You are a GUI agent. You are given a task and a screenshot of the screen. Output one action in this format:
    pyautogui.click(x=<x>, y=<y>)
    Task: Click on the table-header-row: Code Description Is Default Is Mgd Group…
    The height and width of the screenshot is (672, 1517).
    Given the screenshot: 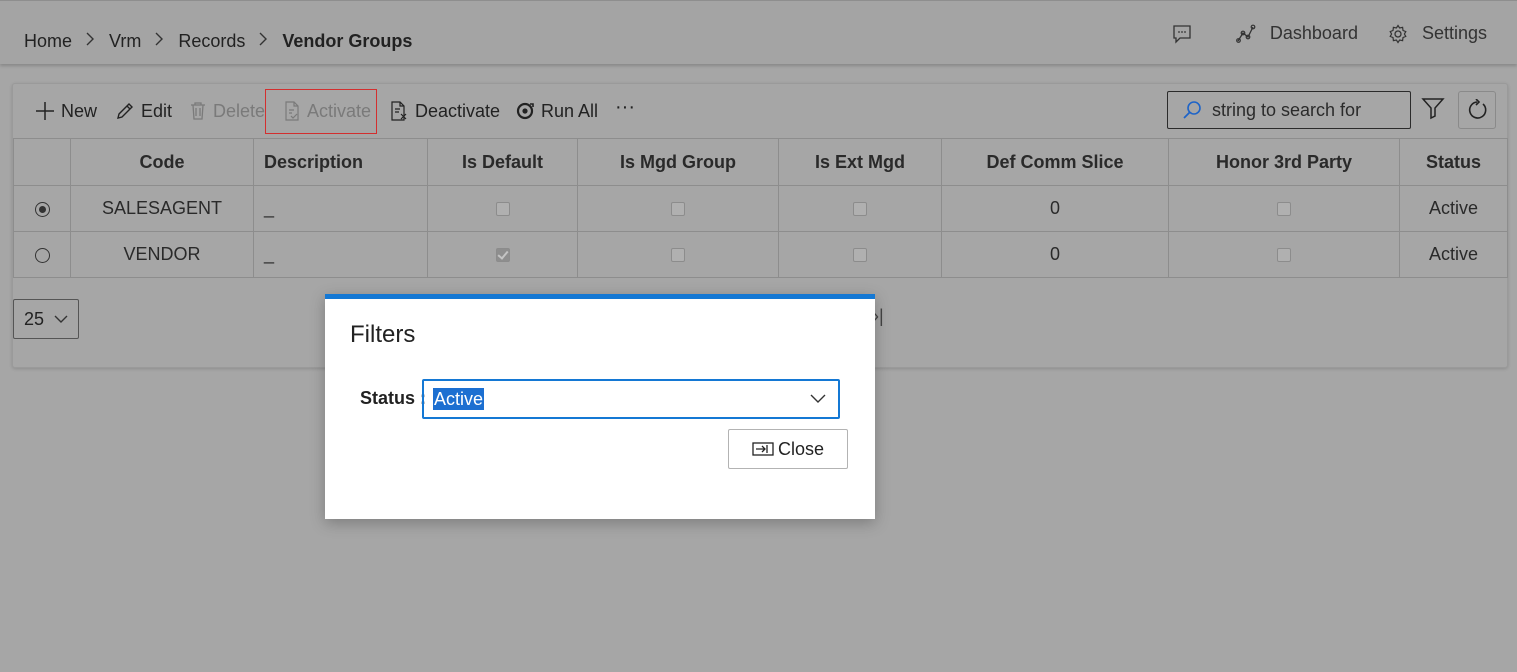 What is the action you would take?
    pyautogui.click(x=760, y=162)
    